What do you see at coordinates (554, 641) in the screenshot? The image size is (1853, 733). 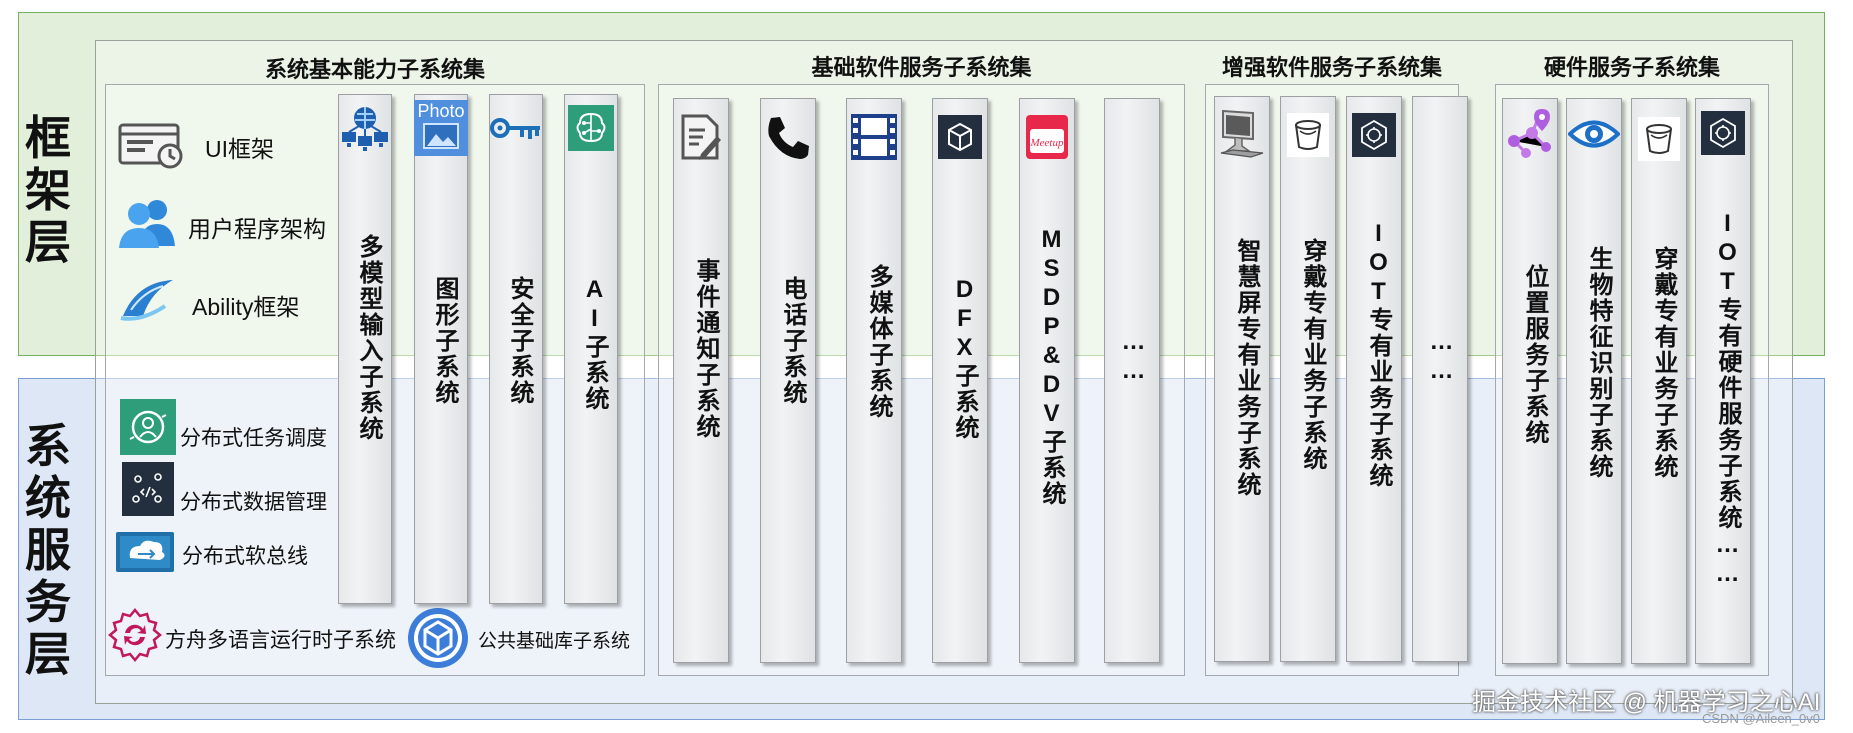 I see `common-base-library-label: 公共基础库子系统` at bounding box center [554, 641].